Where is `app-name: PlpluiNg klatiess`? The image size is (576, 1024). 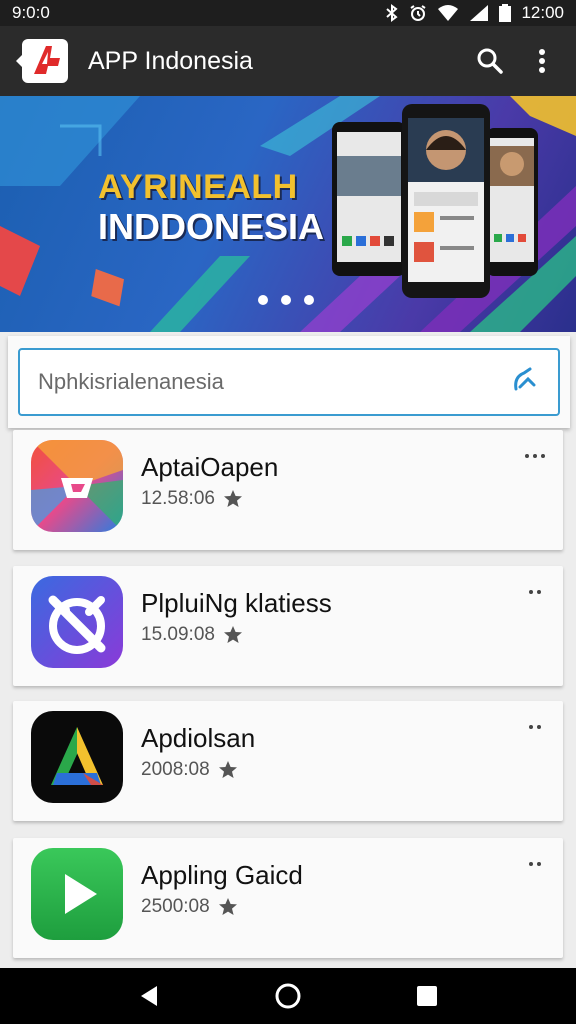 app-name: PlpluiNg klatiess is located at coordinates (236, 603).